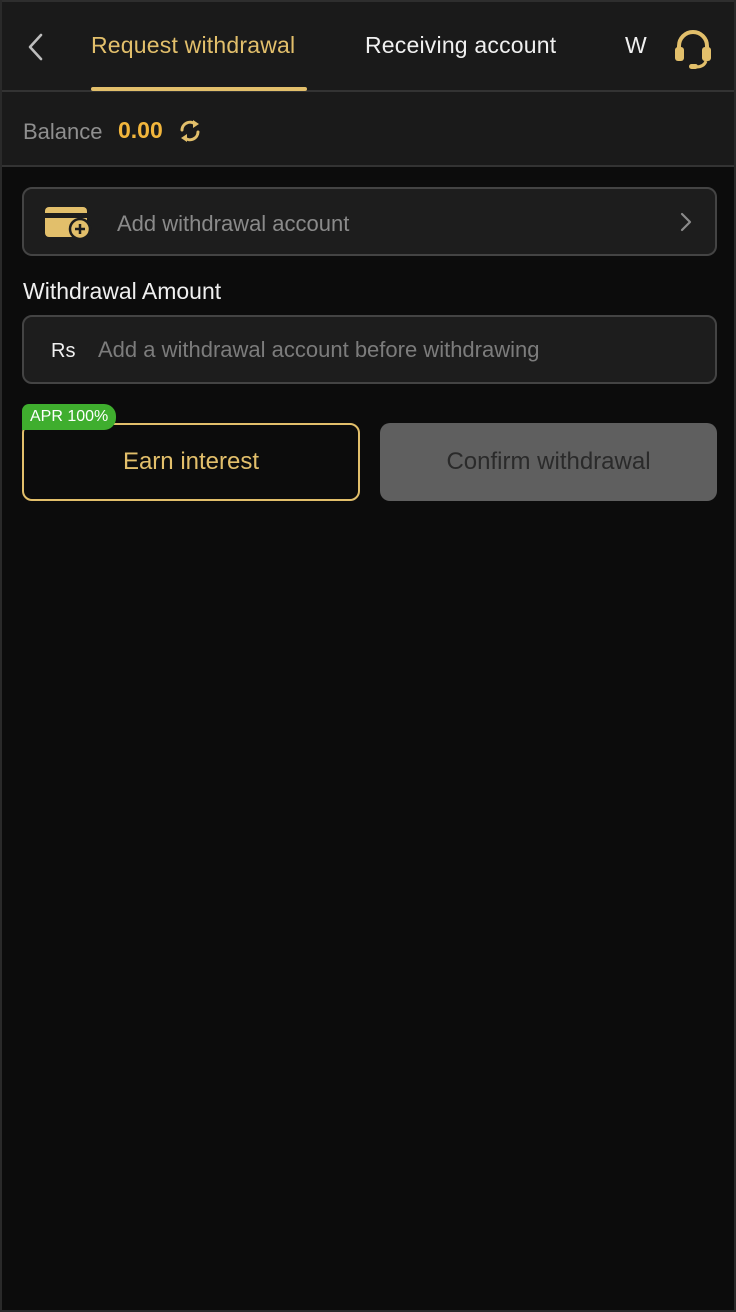  Describe the element at coordinates (193, 45) in the screenshot. I see `tab-request-withdrawal: Request withdrawal` at that location.